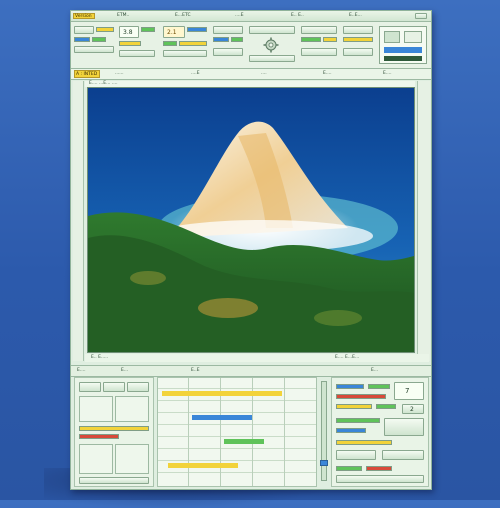 The image size is (500, 508). I want to click on panel-header-item: E..E, so click(195, 370).